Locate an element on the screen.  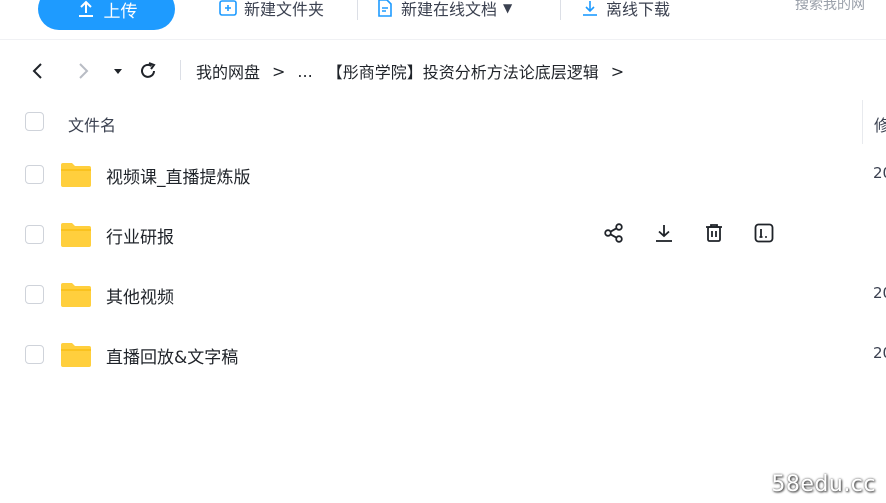
upload-button: 上传 is located at coordinates (106, 15).